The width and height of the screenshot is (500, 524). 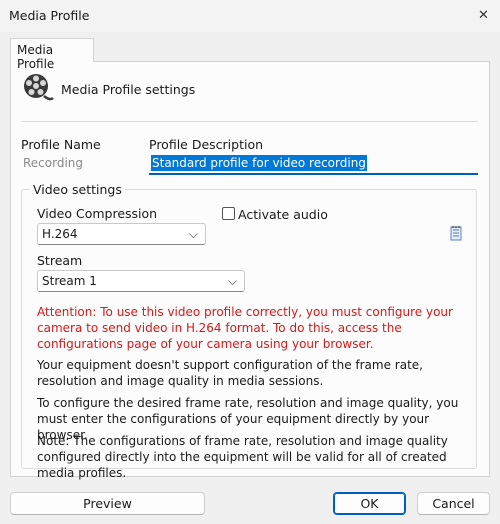 What do you see at coordinates (39, 87) in the screenshot?
I see `film-reel-icon` at bounding box center [39, 87].